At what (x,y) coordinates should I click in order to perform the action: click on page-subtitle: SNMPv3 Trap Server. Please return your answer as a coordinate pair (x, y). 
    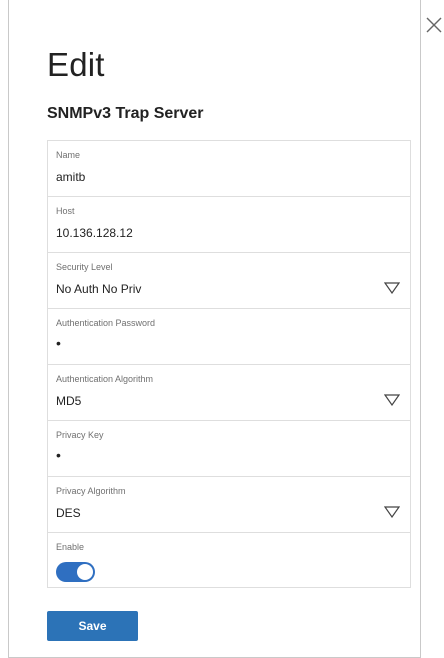
    Looking at the image, I should click on (125, 113).